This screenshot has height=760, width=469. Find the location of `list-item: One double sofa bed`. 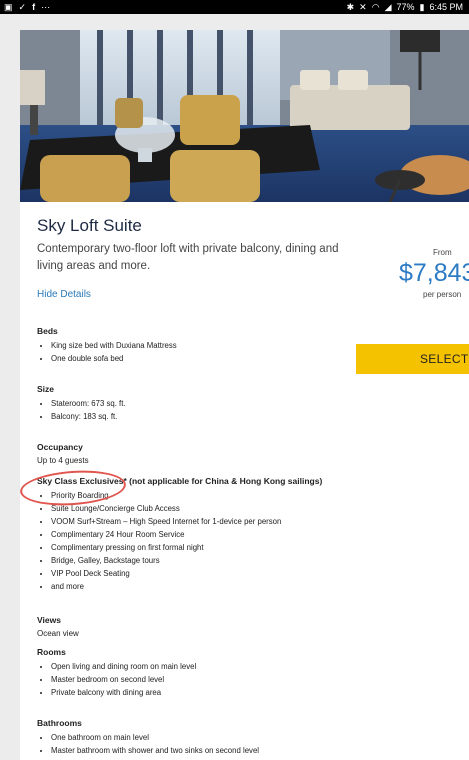

list-item: One double sofa bed is located at coordinates (114, 358).